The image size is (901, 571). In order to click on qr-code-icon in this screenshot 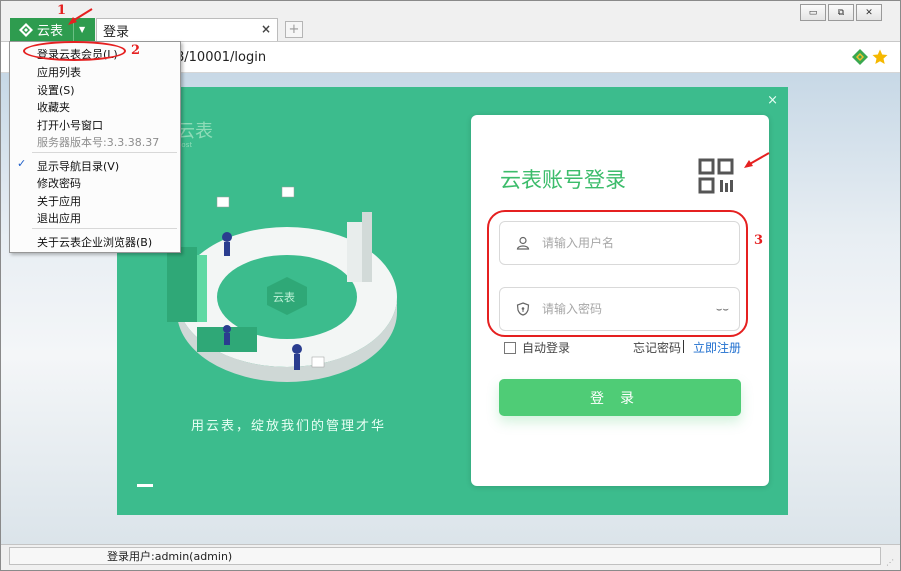, I will do `click(717, 177)`.